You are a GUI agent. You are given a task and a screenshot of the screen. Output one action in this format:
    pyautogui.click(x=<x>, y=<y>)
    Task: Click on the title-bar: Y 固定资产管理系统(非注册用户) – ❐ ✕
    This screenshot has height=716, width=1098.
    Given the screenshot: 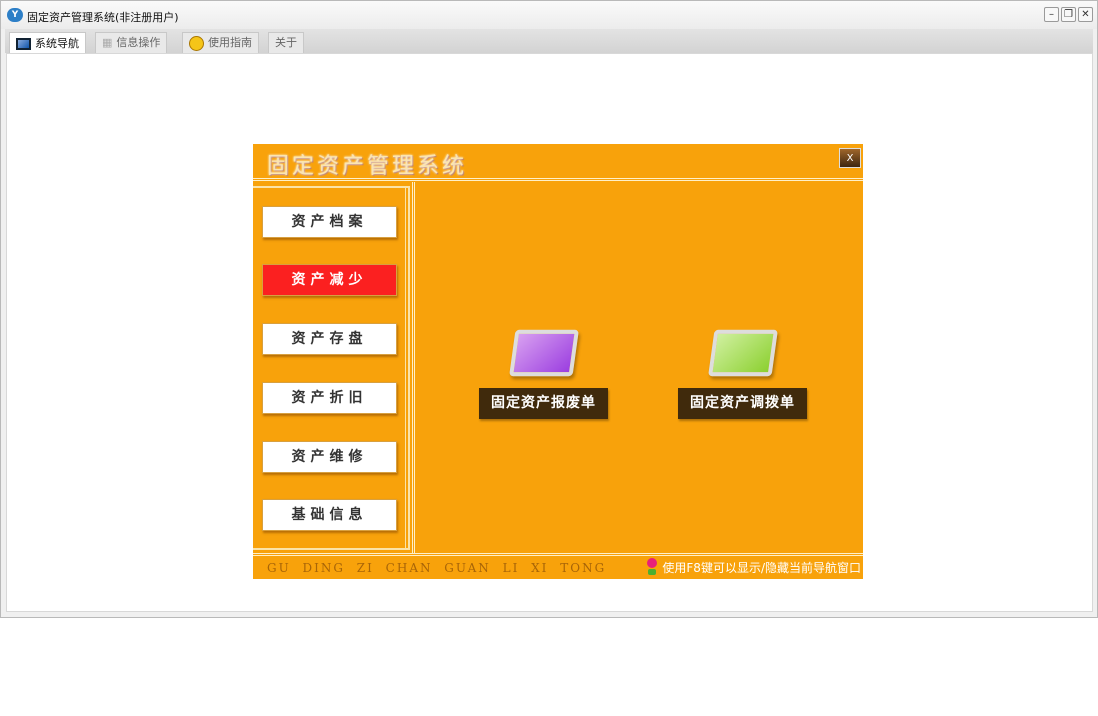 What is the action you would take?
    pyautogui.click(x=549, y=15)
    